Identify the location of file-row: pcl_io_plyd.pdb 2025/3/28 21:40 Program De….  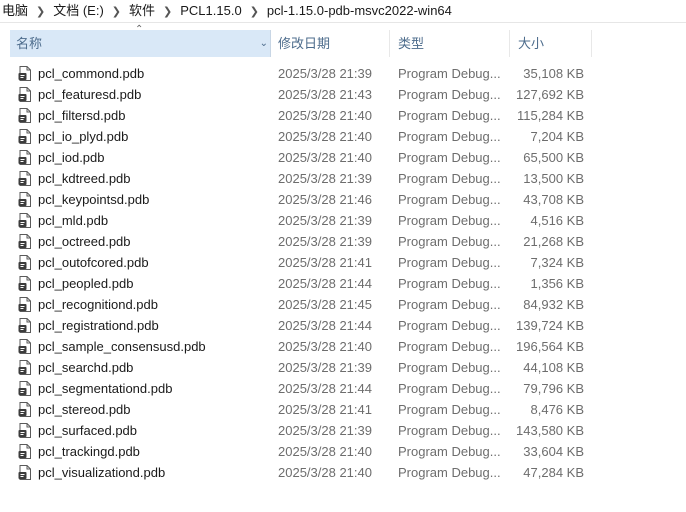
(343, 136).